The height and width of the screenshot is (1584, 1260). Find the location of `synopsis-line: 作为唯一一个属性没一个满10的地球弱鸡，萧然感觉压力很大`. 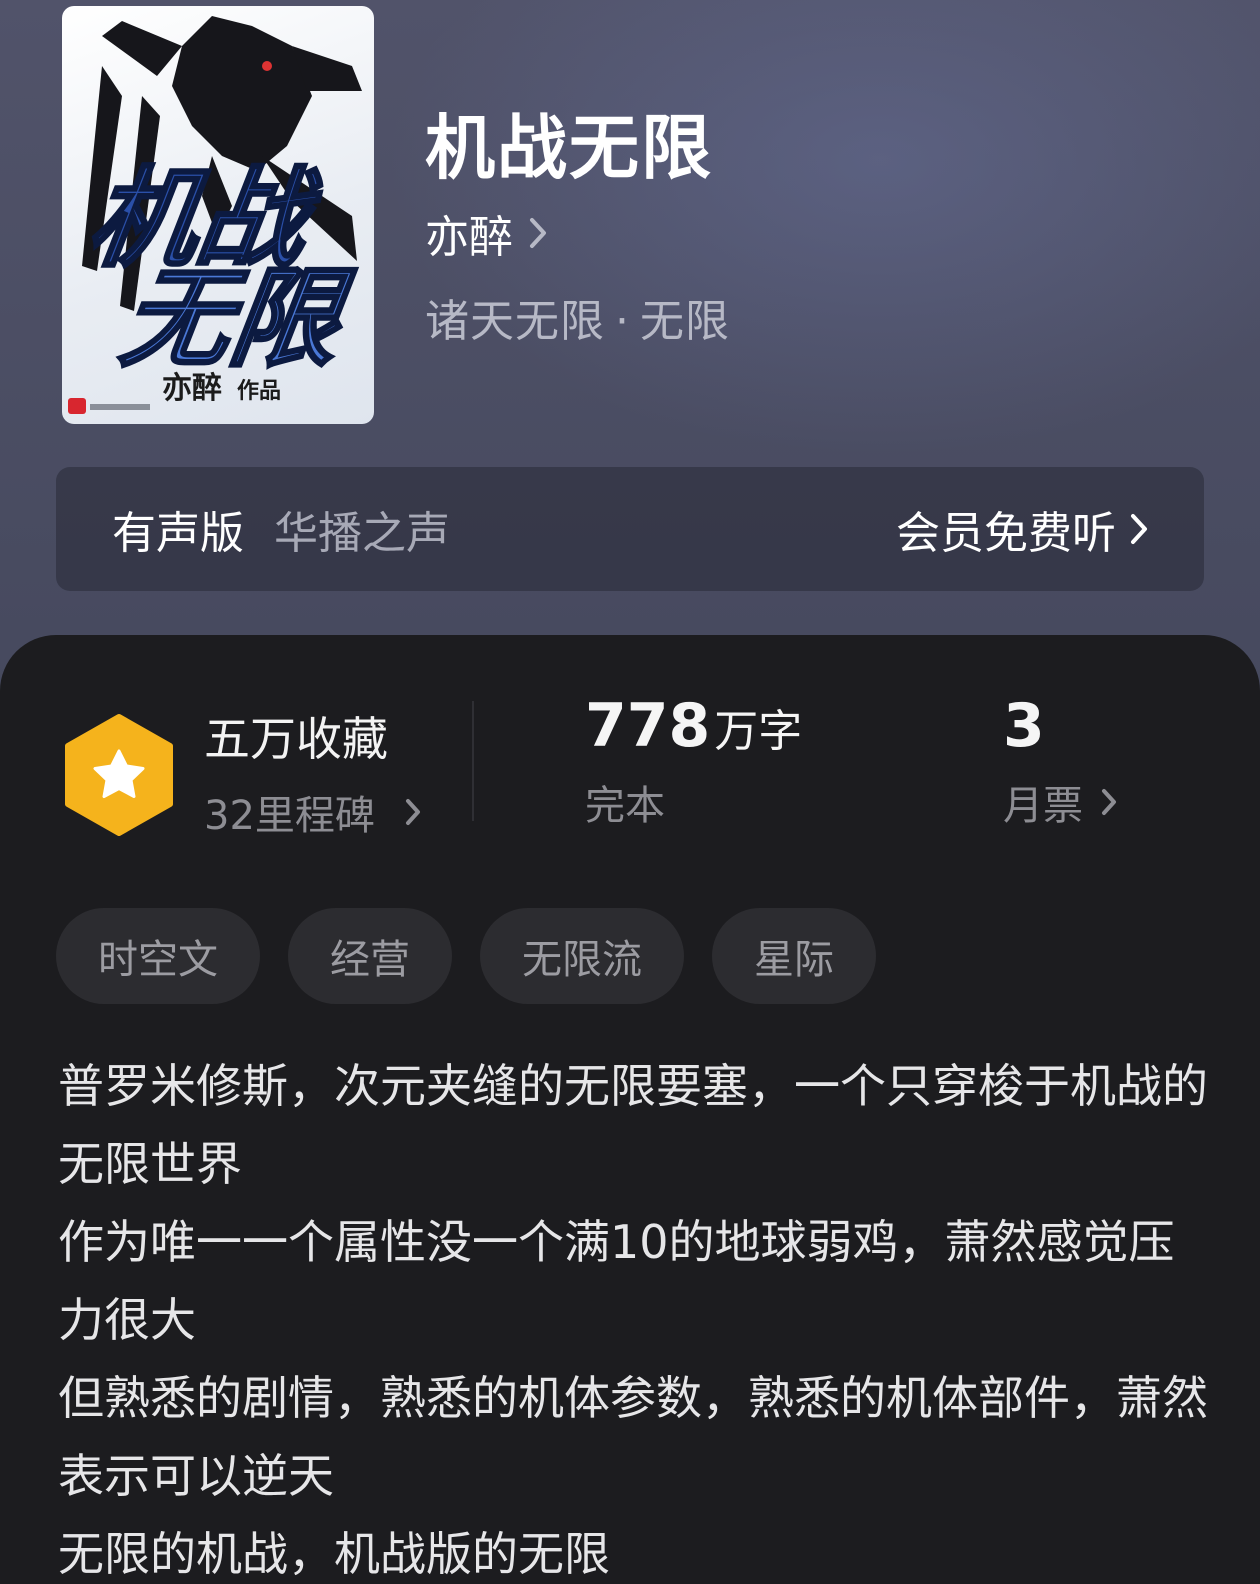

synopsis-line: 作为唯一一个属性没一个满10的地球弱鸡，萧然感觉压力很大 is located at coordinates (616, 1281).